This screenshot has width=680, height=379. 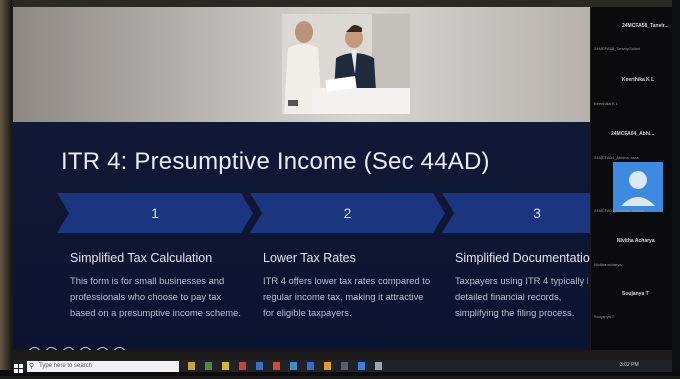 I want to click on step-3-number: 3, so click(x=537, y=213).